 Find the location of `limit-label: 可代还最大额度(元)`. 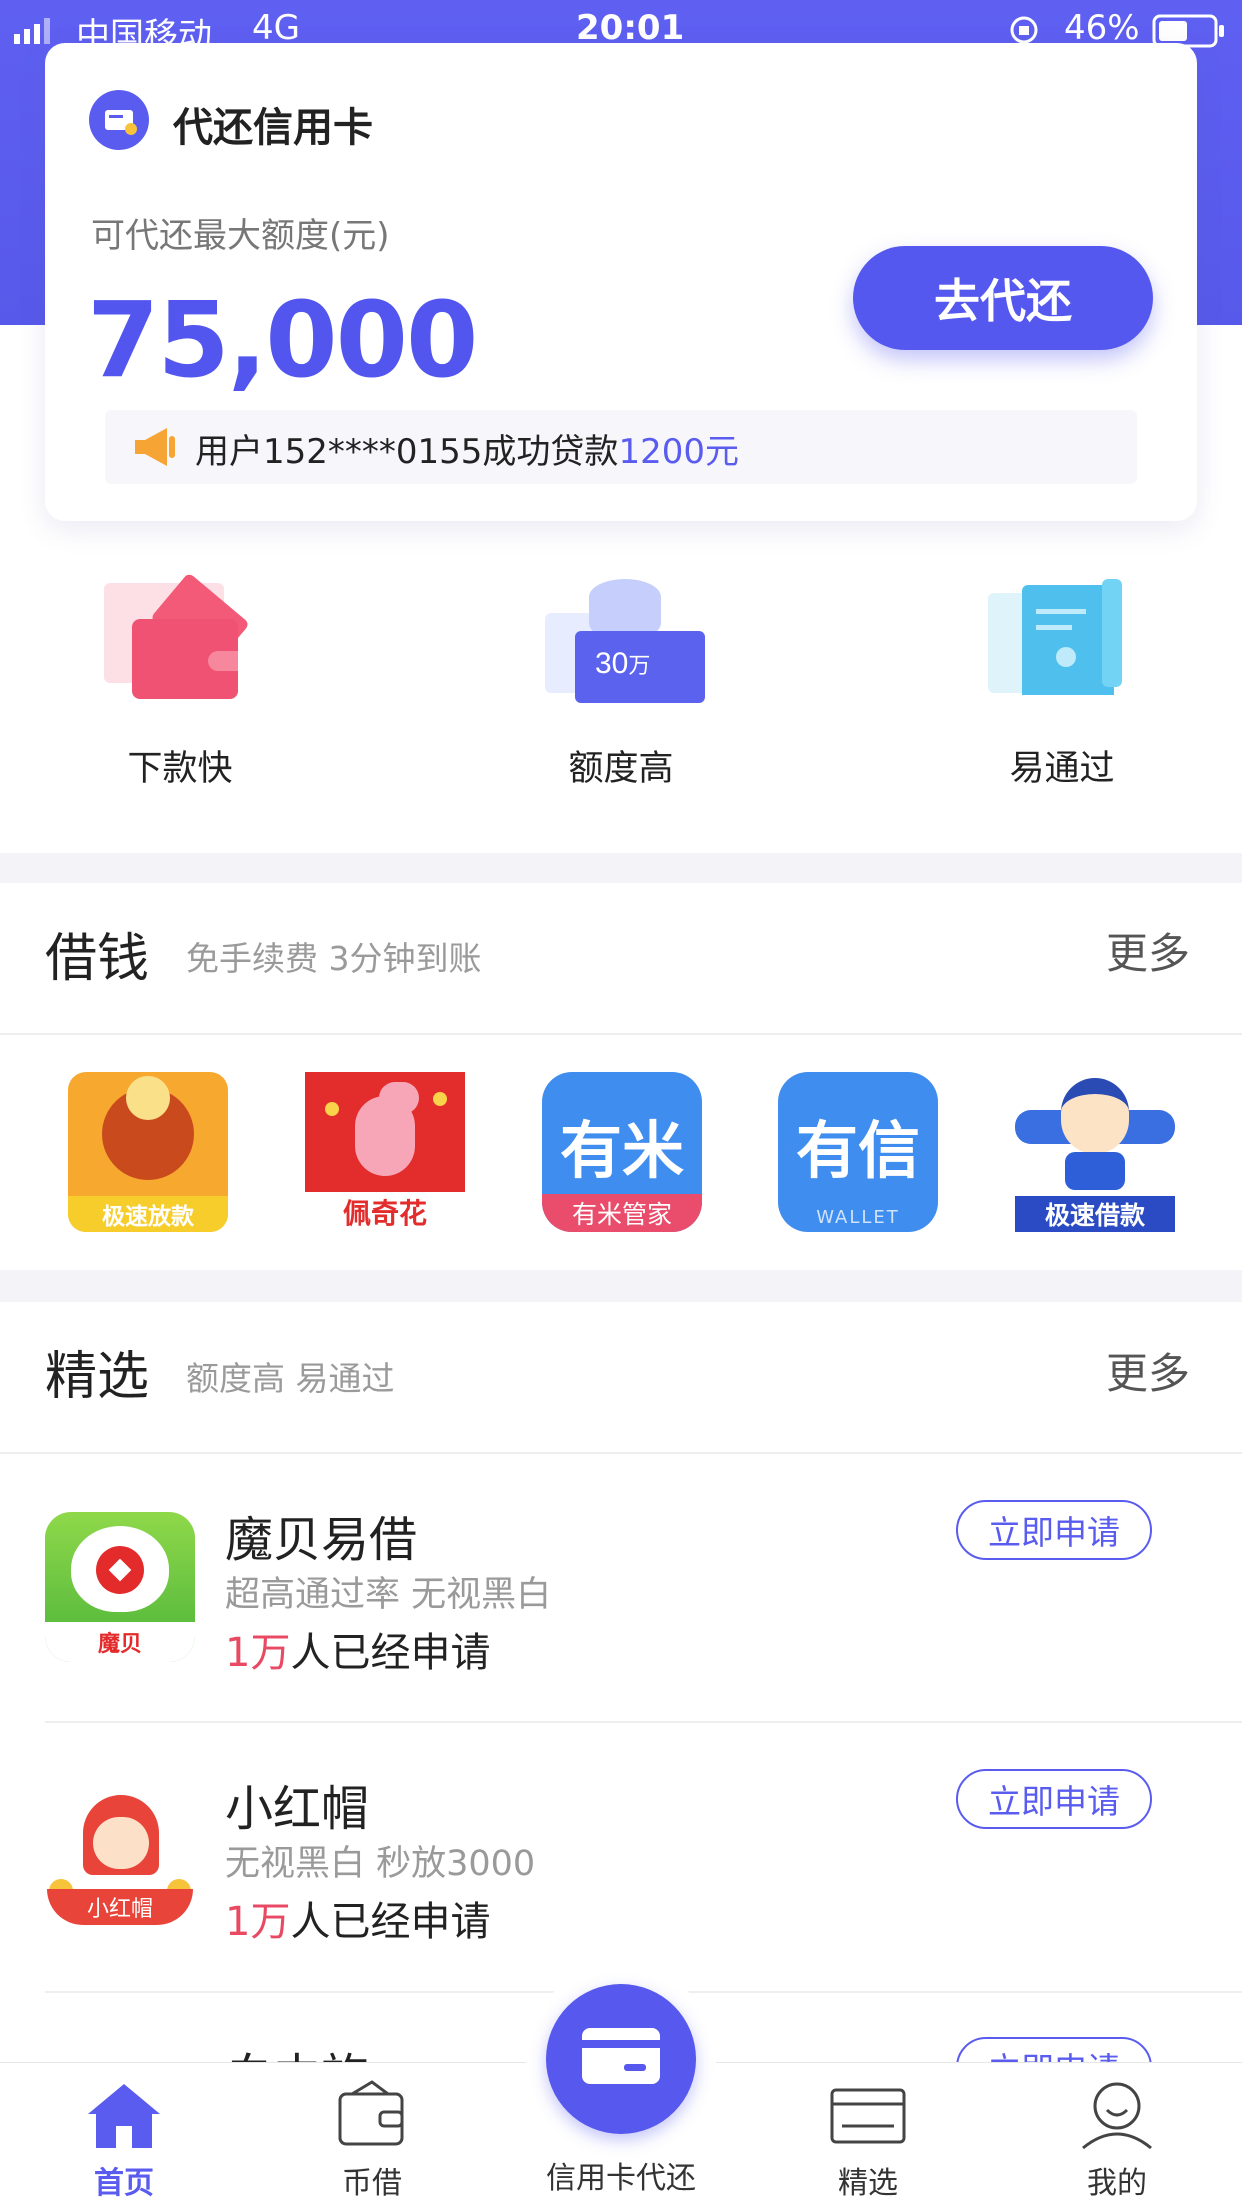

limit-label: 可代还最大额度(元) is located at coordinates (240, 236).